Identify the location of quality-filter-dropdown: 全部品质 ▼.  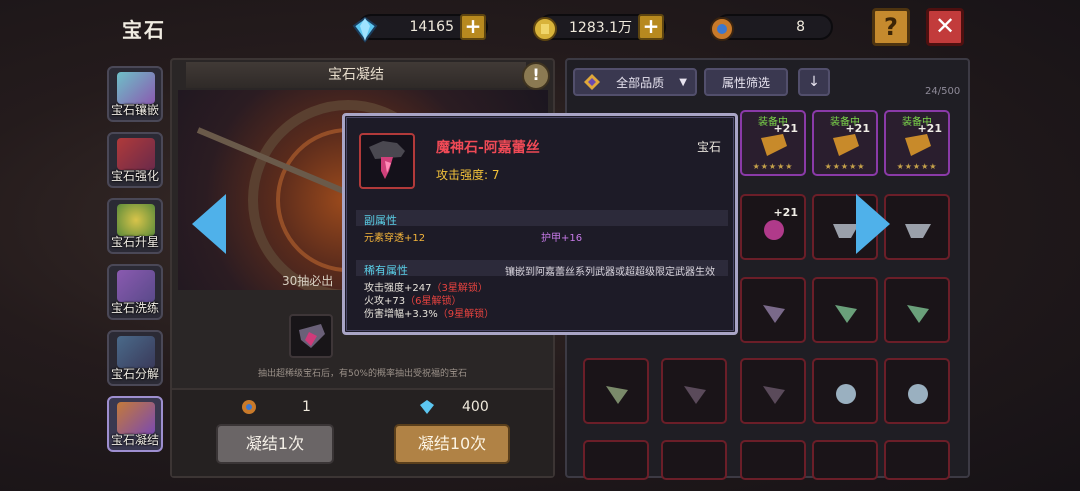
(635, 82).